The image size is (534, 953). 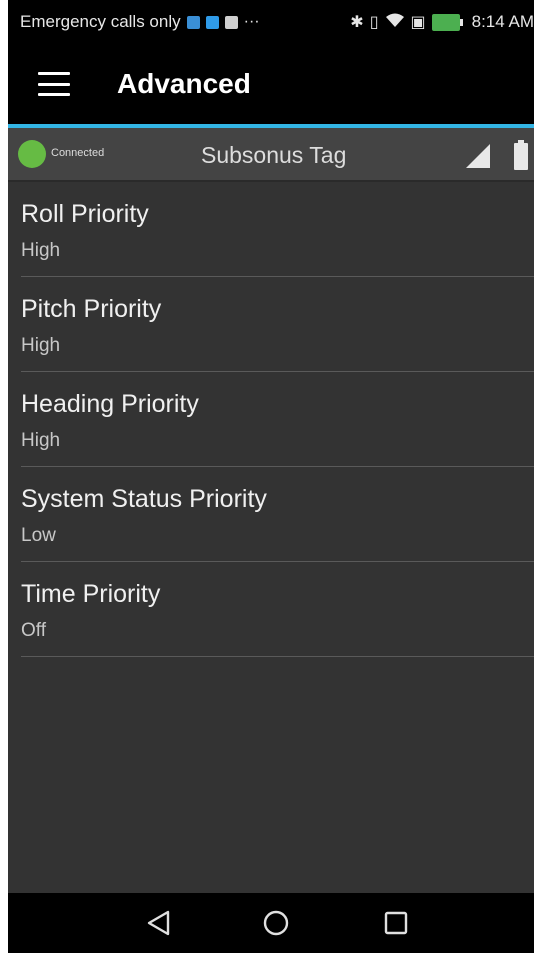 What do you see at coordinates (277, 419) in the screenshot?
I see `setting-heading-priority: Heading Priority High` at bounding box center [277, 419].